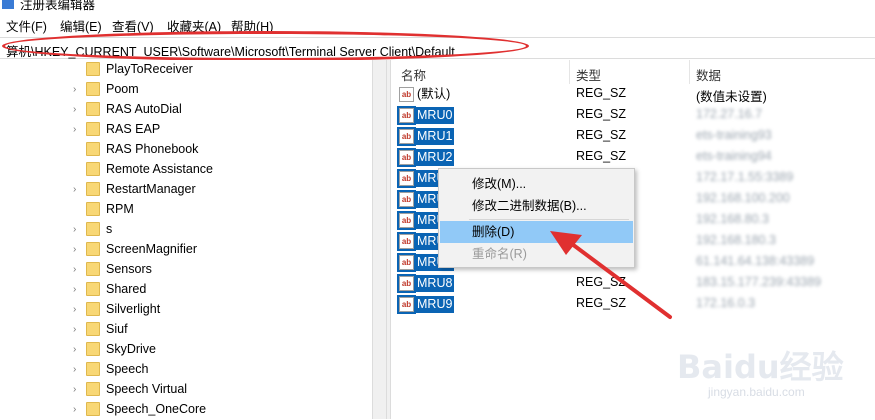 Image resolution: width=875 pixels, height=420 pixels. Describe the element at coordinates (144, 109) in the screenshot. I see `tree-item-label: RAS AutoDial` at that location.